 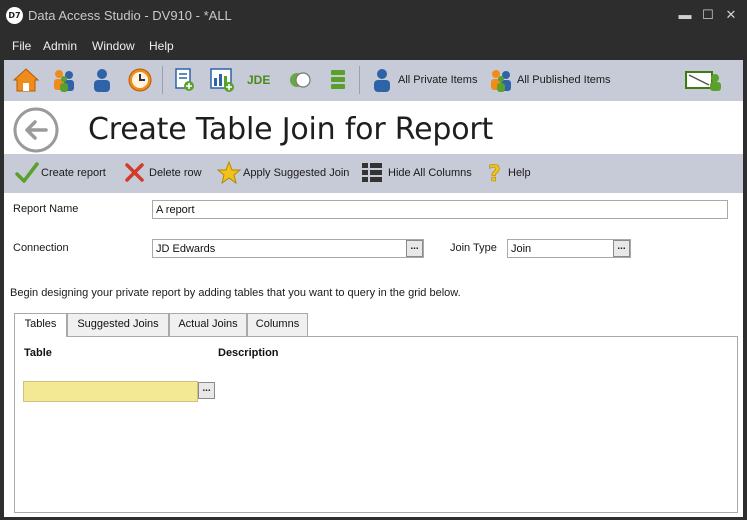 I want to click on report-add-icon, so click(x=184, y=80).